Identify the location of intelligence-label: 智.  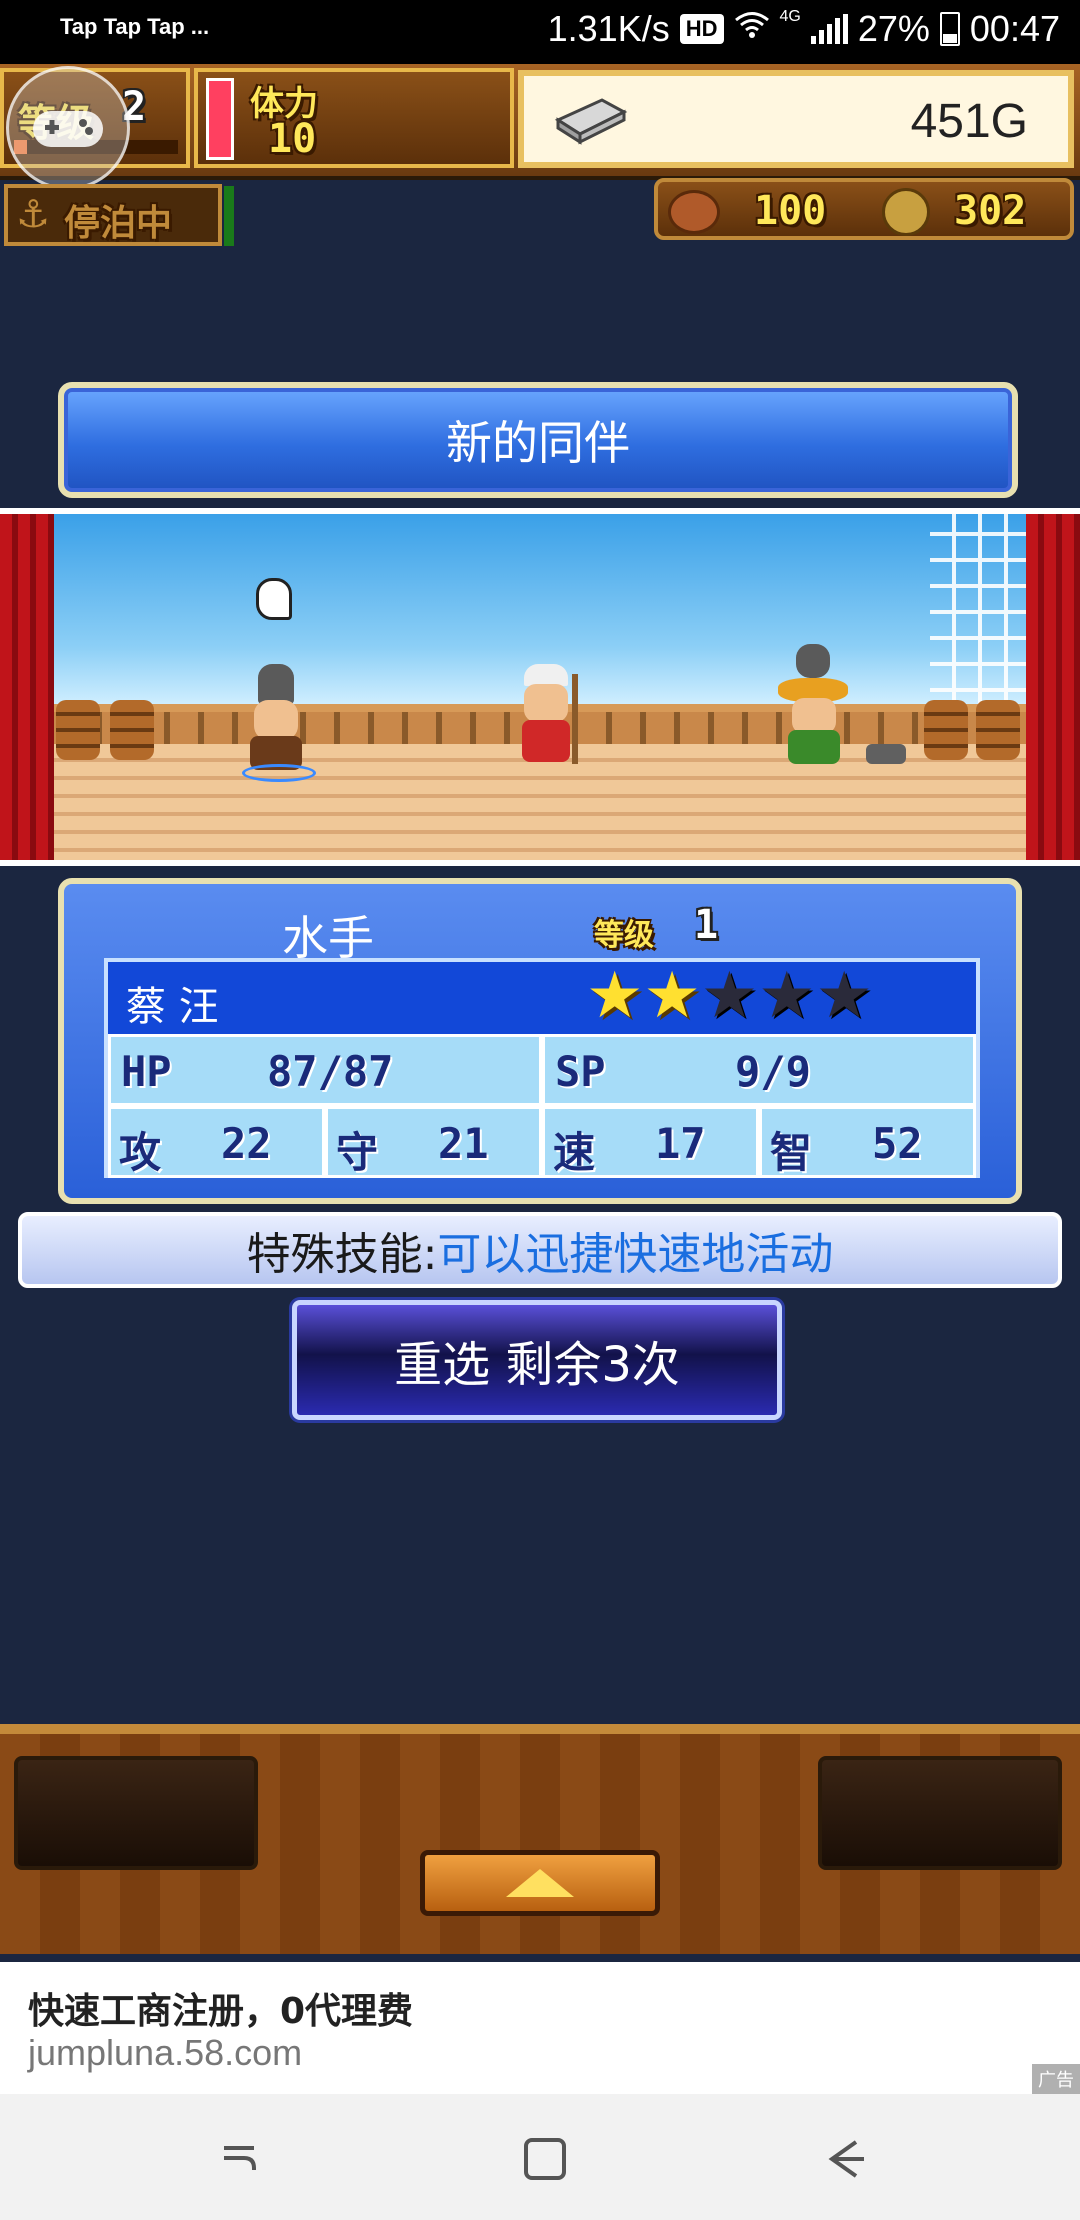
(791, 1152).